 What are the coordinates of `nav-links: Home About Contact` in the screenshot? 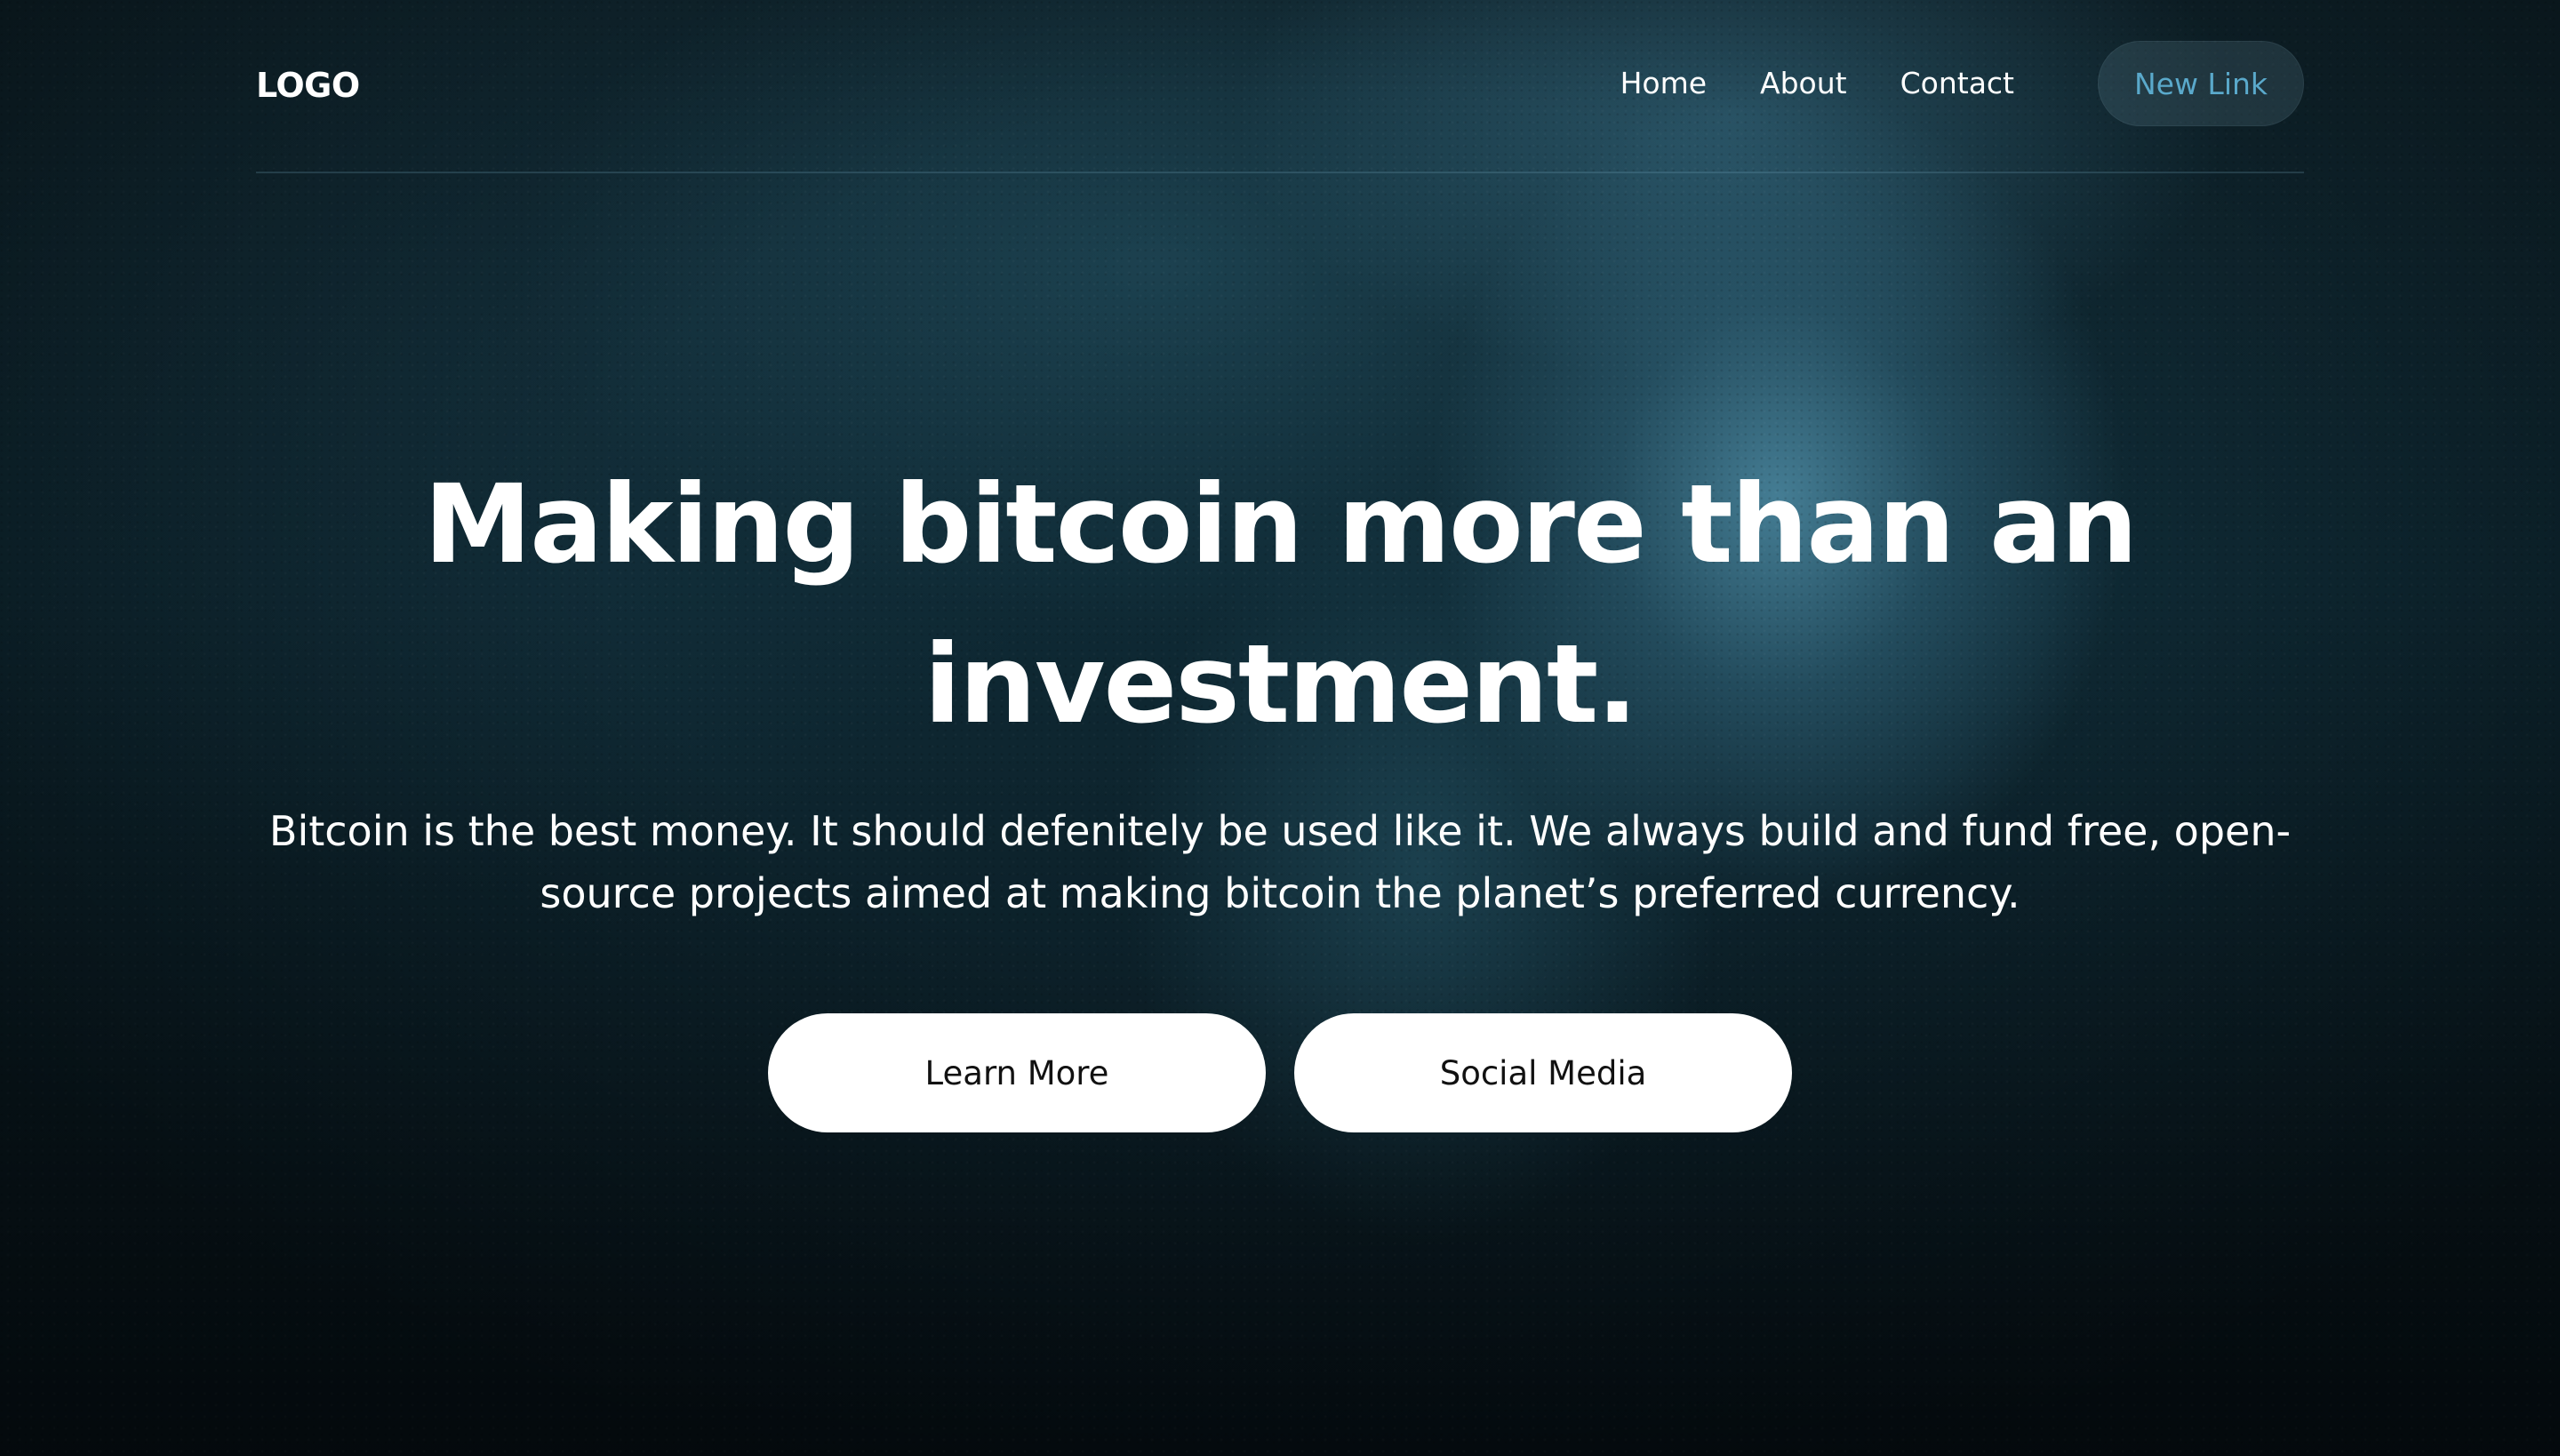 It's located at (1817, 83).